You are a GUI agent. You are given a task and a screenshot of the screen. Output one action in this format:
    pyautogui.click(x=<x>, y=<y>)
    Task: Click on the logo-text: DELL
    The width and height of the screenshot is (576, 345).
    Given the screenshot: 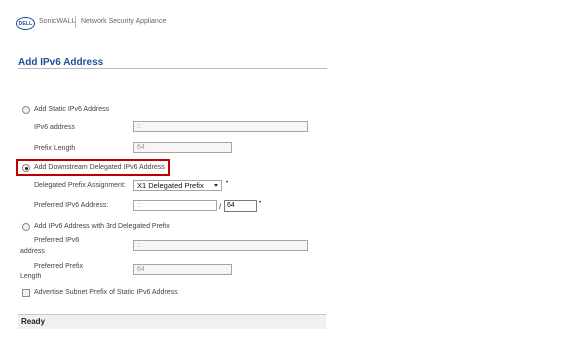 What is the action you would take?
    pyautogui.click(x=25, y=23)
    